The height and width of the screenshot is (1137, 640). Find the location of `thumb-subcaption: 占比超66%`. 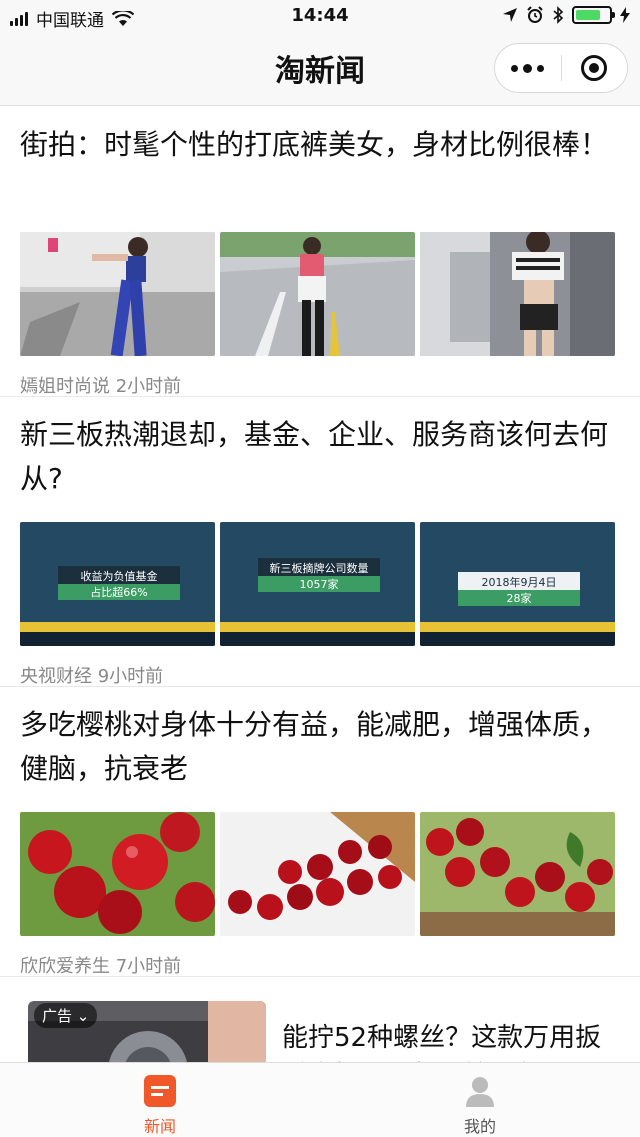

thumb-subcaption: 占比超66% is located at coordinates (118, 592).